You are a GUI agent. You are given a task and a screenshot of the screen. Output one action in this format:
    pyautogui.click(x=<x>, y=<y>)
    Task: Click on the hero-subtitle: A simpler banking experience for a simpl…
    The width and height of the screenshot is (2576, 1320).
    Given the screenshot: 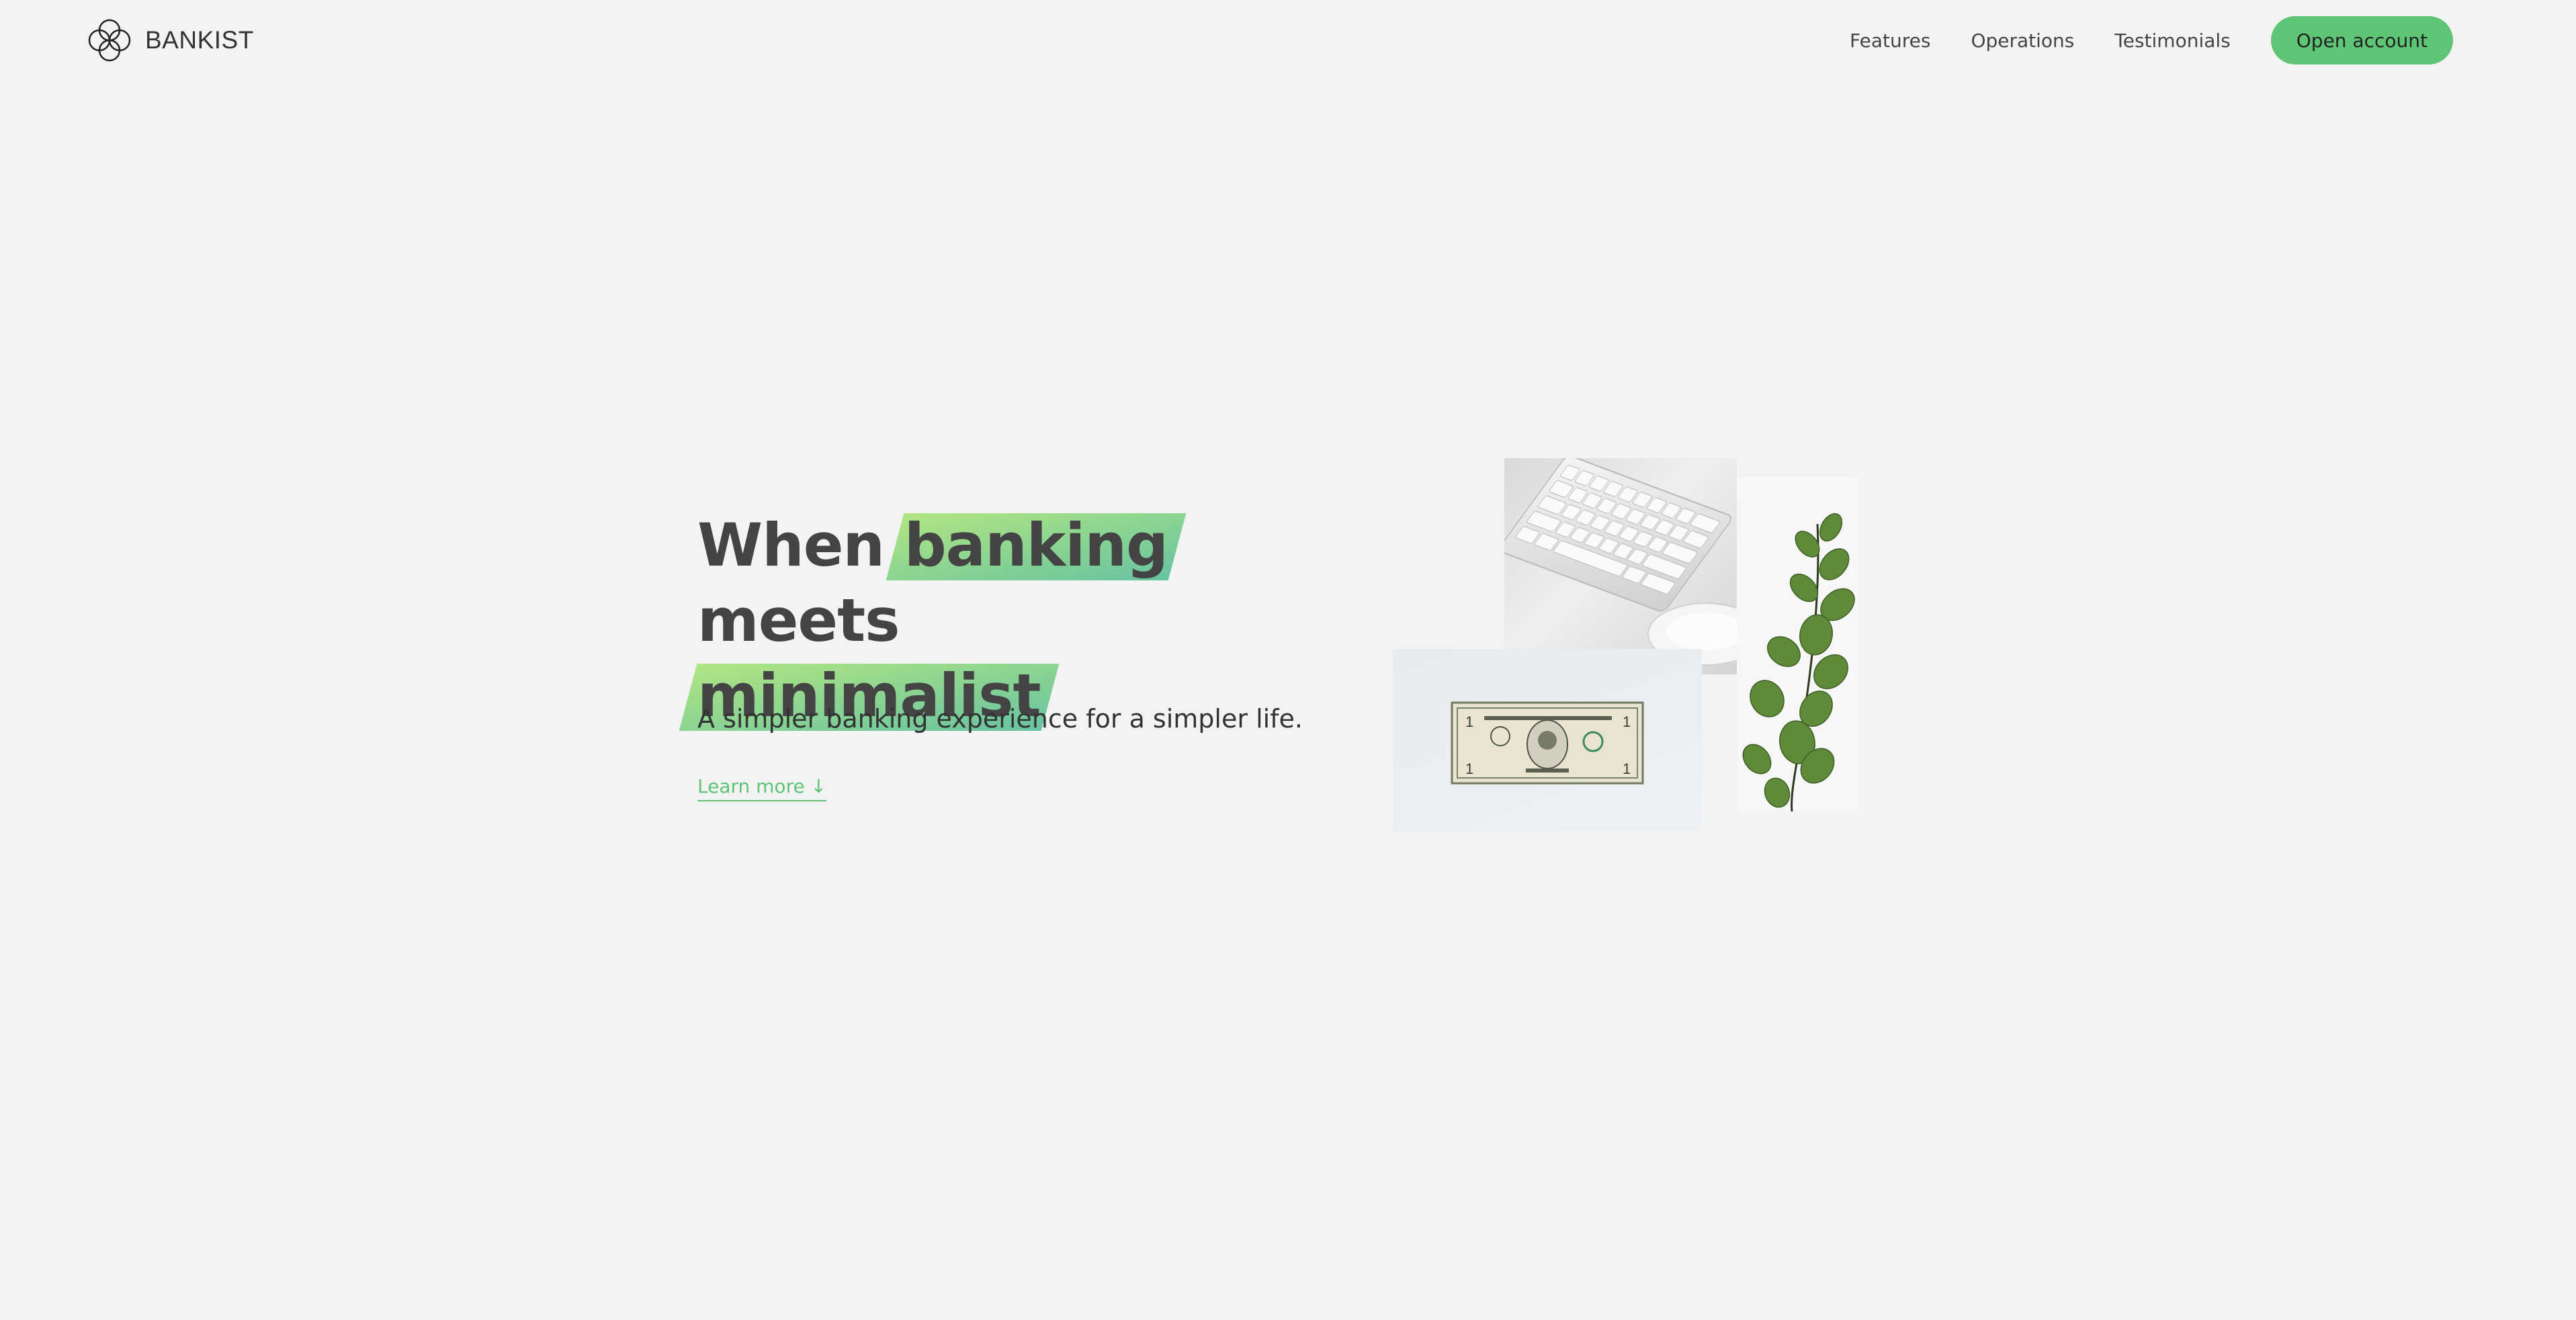 What is the action you would take?
    pyautogui.click(x=1000, y=719)
    